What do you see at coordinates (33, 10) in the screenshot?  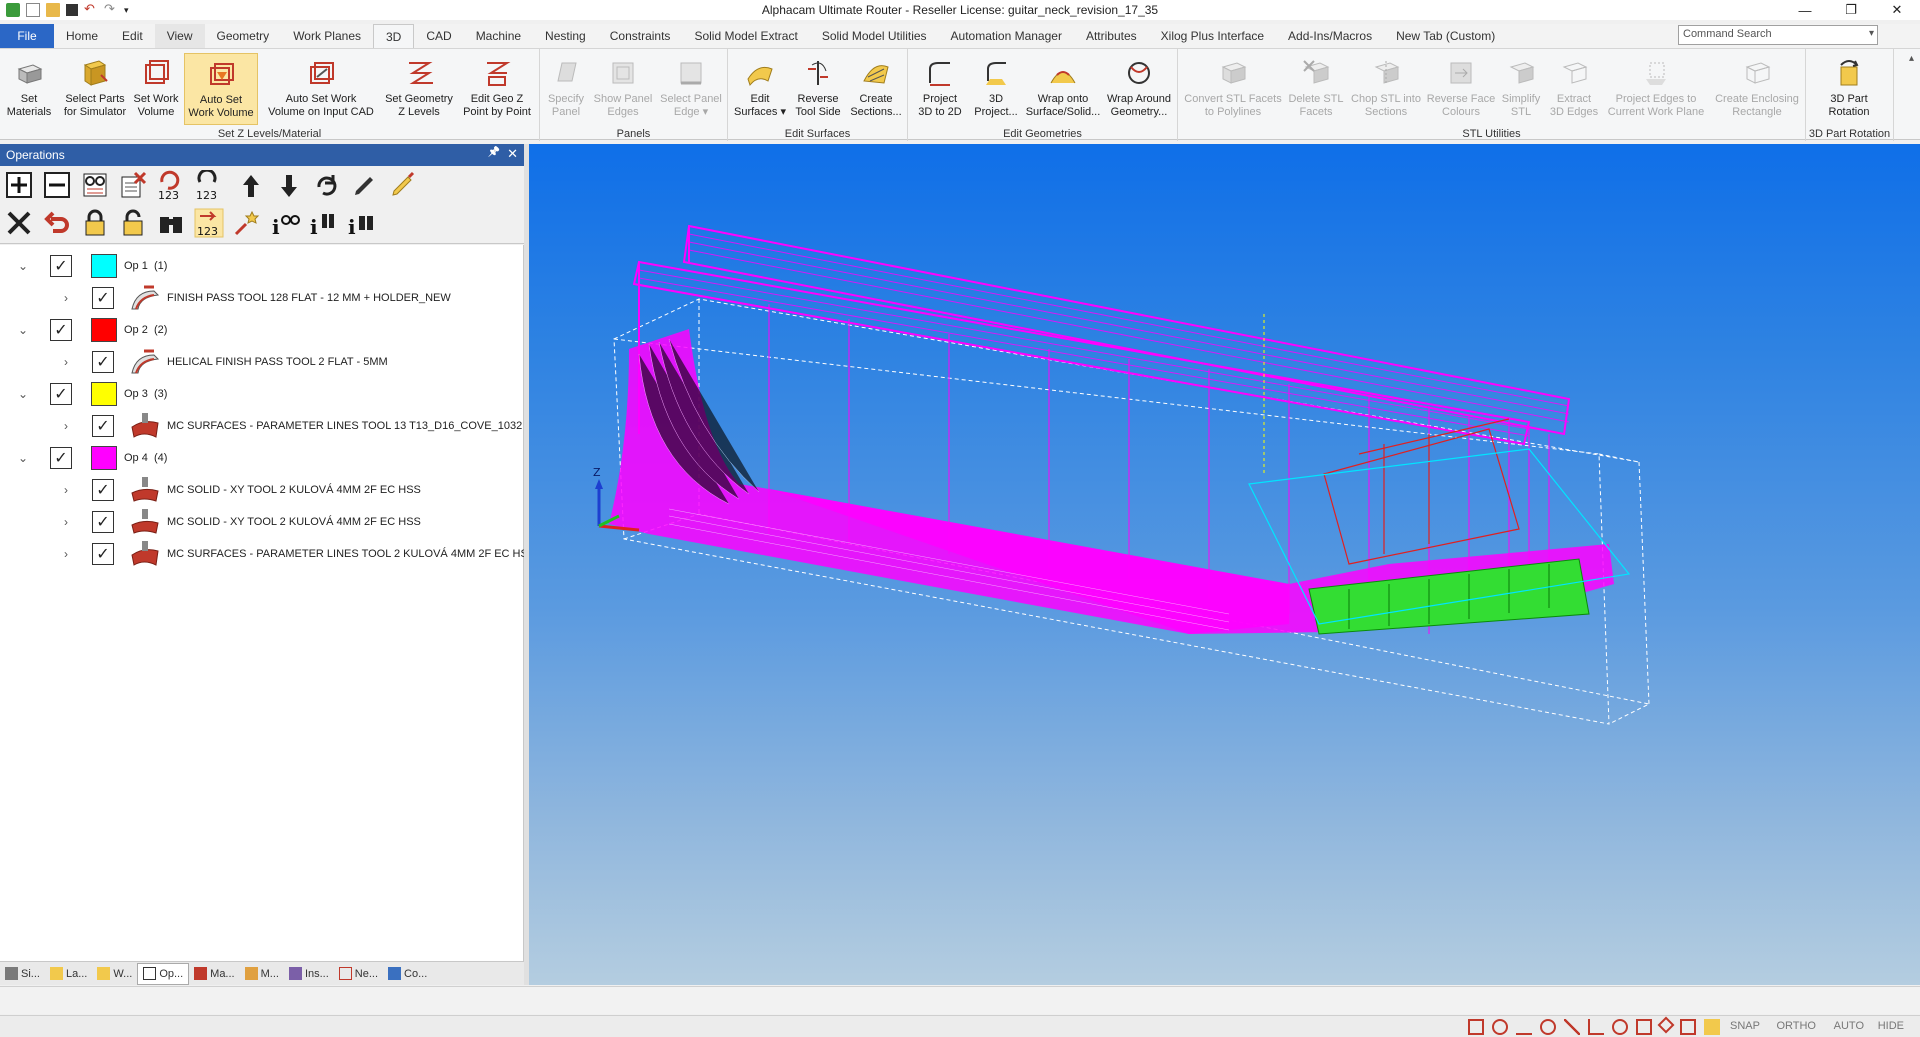 I see `new-file-icon` at bounding box center [33, 10].